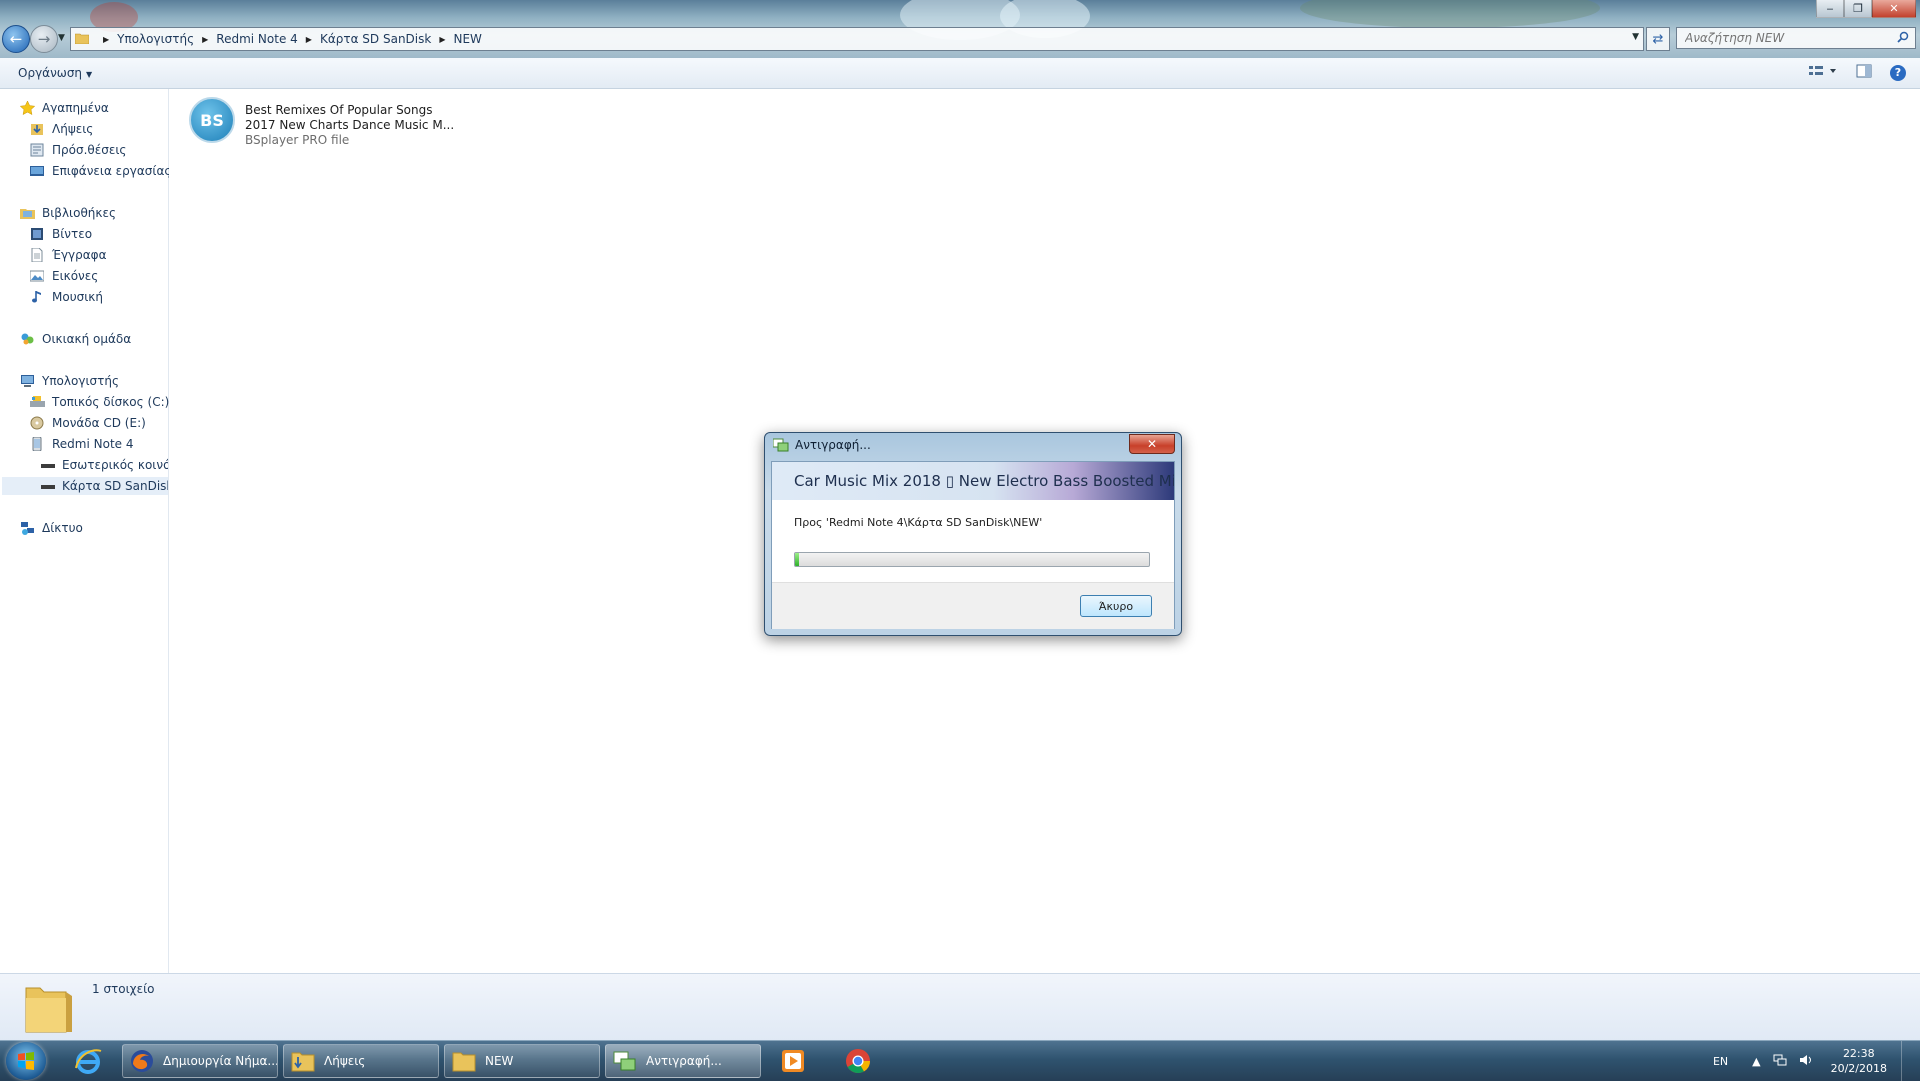  Describe the element at coordinates (1858, 1053) in the screenshot. I see `clock-time: 22:38` at that location.